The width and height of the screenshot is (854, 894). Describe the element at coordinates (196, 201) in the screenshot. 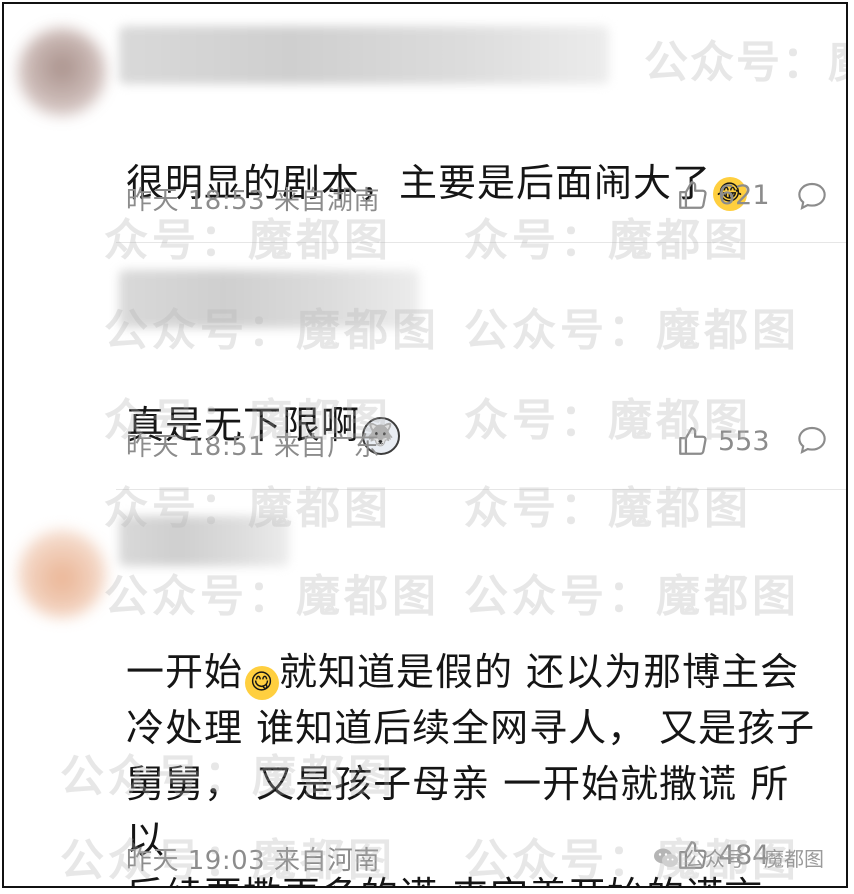

I see `comment-time: 昨天 18:53` at that location.